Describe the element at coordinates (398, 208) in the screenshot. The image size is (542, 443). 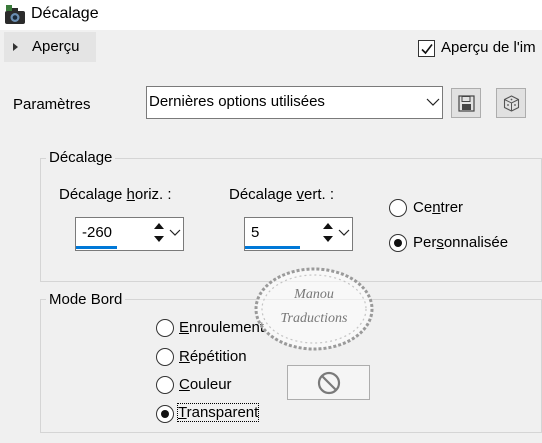
I see `center-radio` at that location.